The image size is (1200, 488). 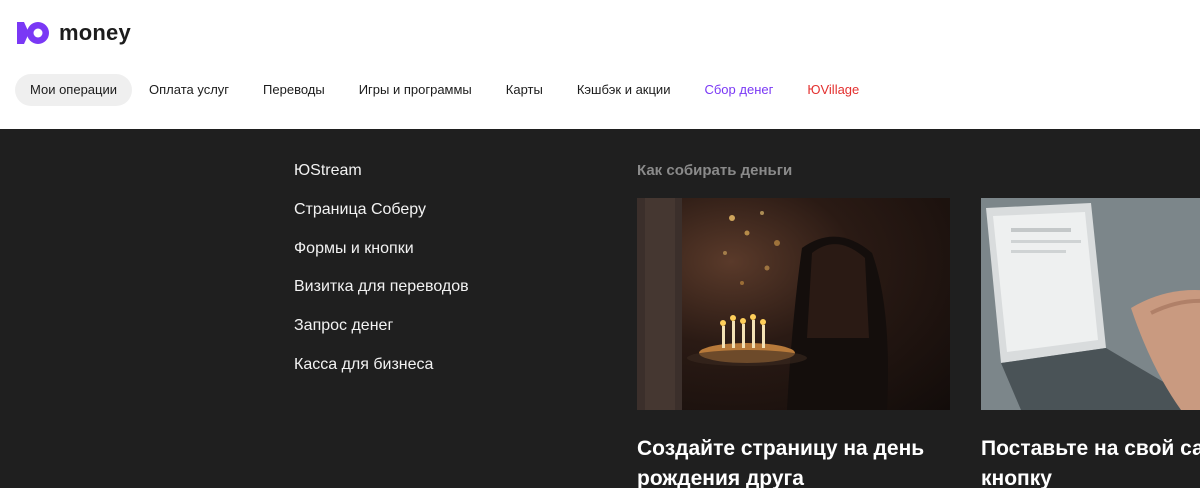 I want to click on nav-item-fundraising: Сбор денег, so click(x=738, y=90).